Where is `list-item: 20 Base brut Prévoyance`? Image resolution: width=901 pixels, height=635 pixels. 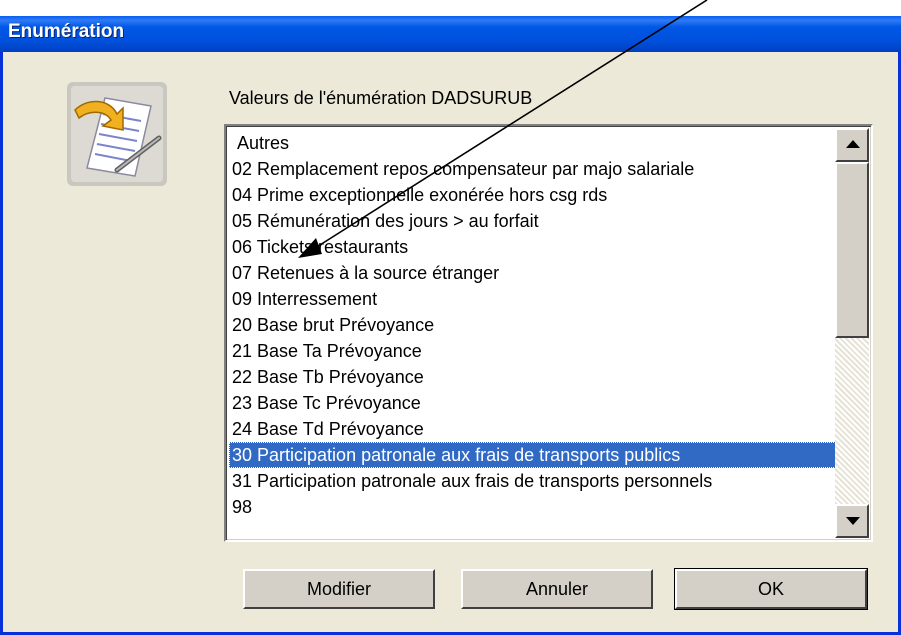 list-item: 20 Base brut Prévoyance is located at coordinates (532, 325).